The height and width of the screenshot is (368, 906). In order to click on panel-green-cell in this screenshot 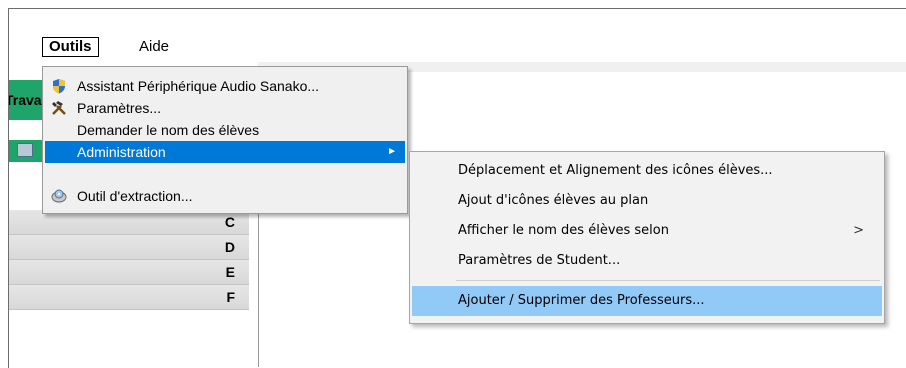, I will do `click(26, 151)`.